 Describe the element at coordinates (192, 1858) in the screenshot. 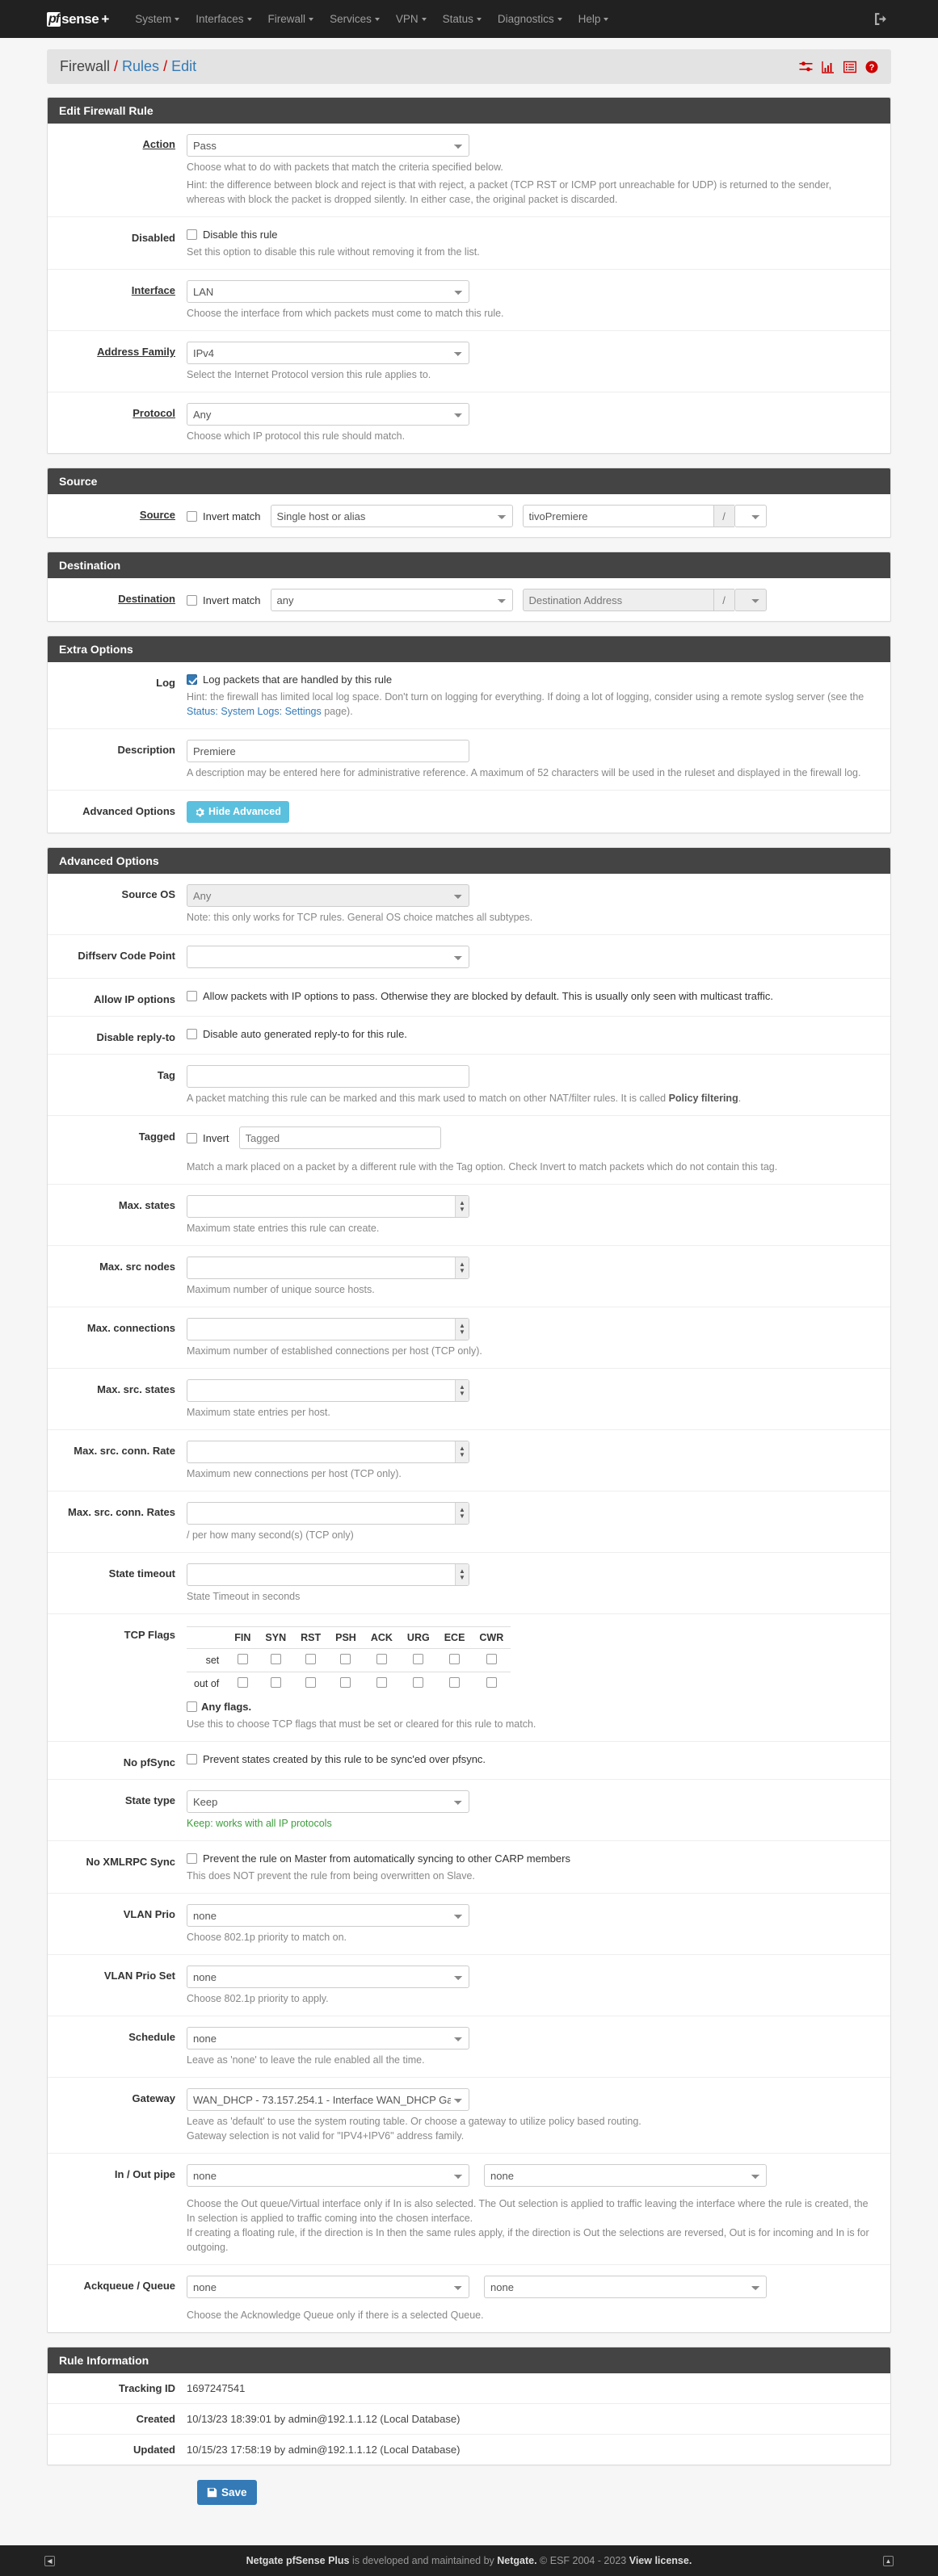

I see `no-xmlrpc-sync-checkbox` at that location.